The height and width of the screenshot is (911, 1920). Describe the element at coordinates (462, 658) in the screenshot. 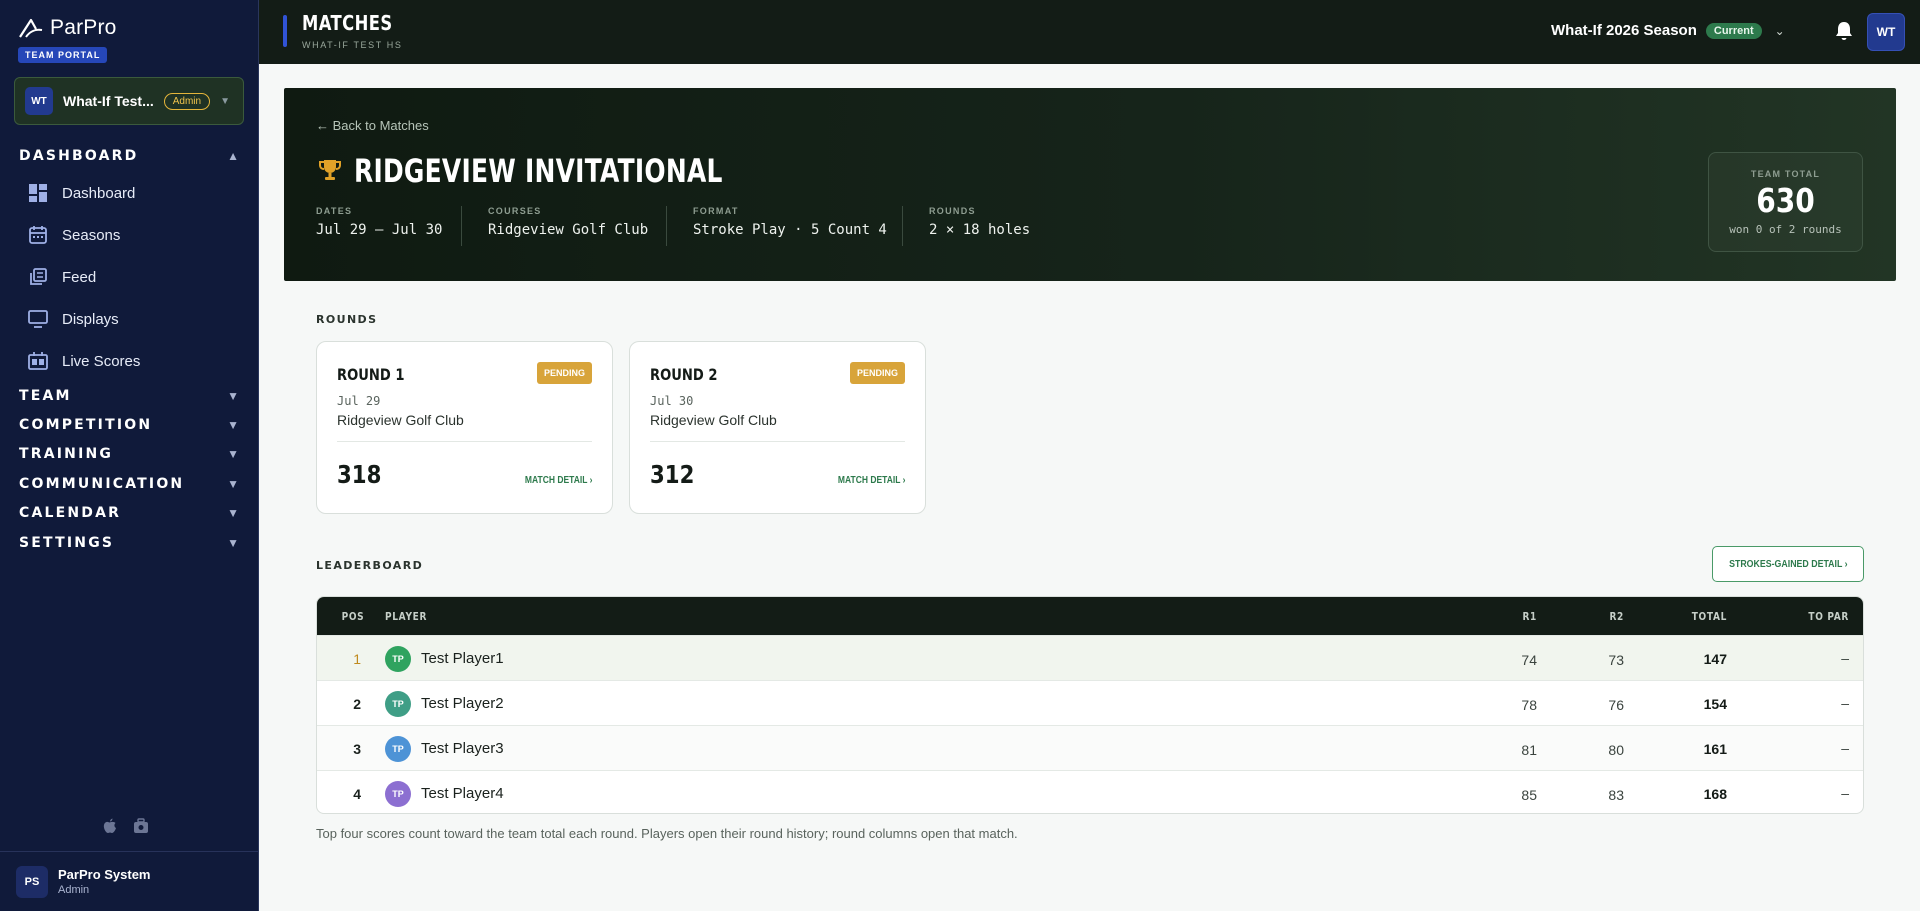

I see `player-name: Test Player1` at that location.